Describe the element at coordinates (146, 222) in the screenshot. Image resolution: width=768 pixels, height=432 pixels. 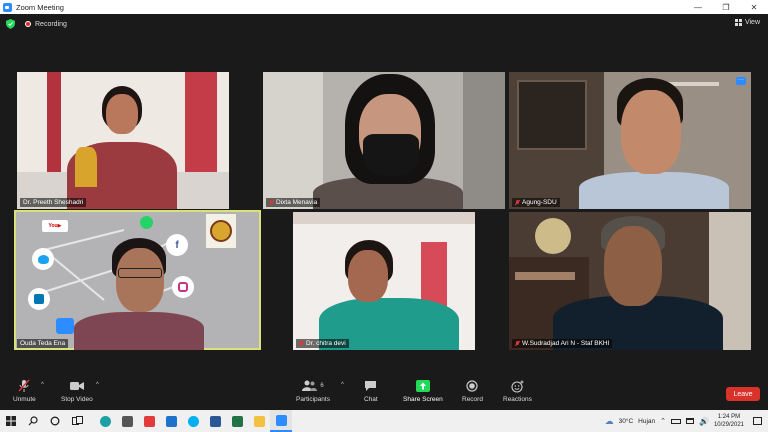
I see `whatsapp-icon` at that location.